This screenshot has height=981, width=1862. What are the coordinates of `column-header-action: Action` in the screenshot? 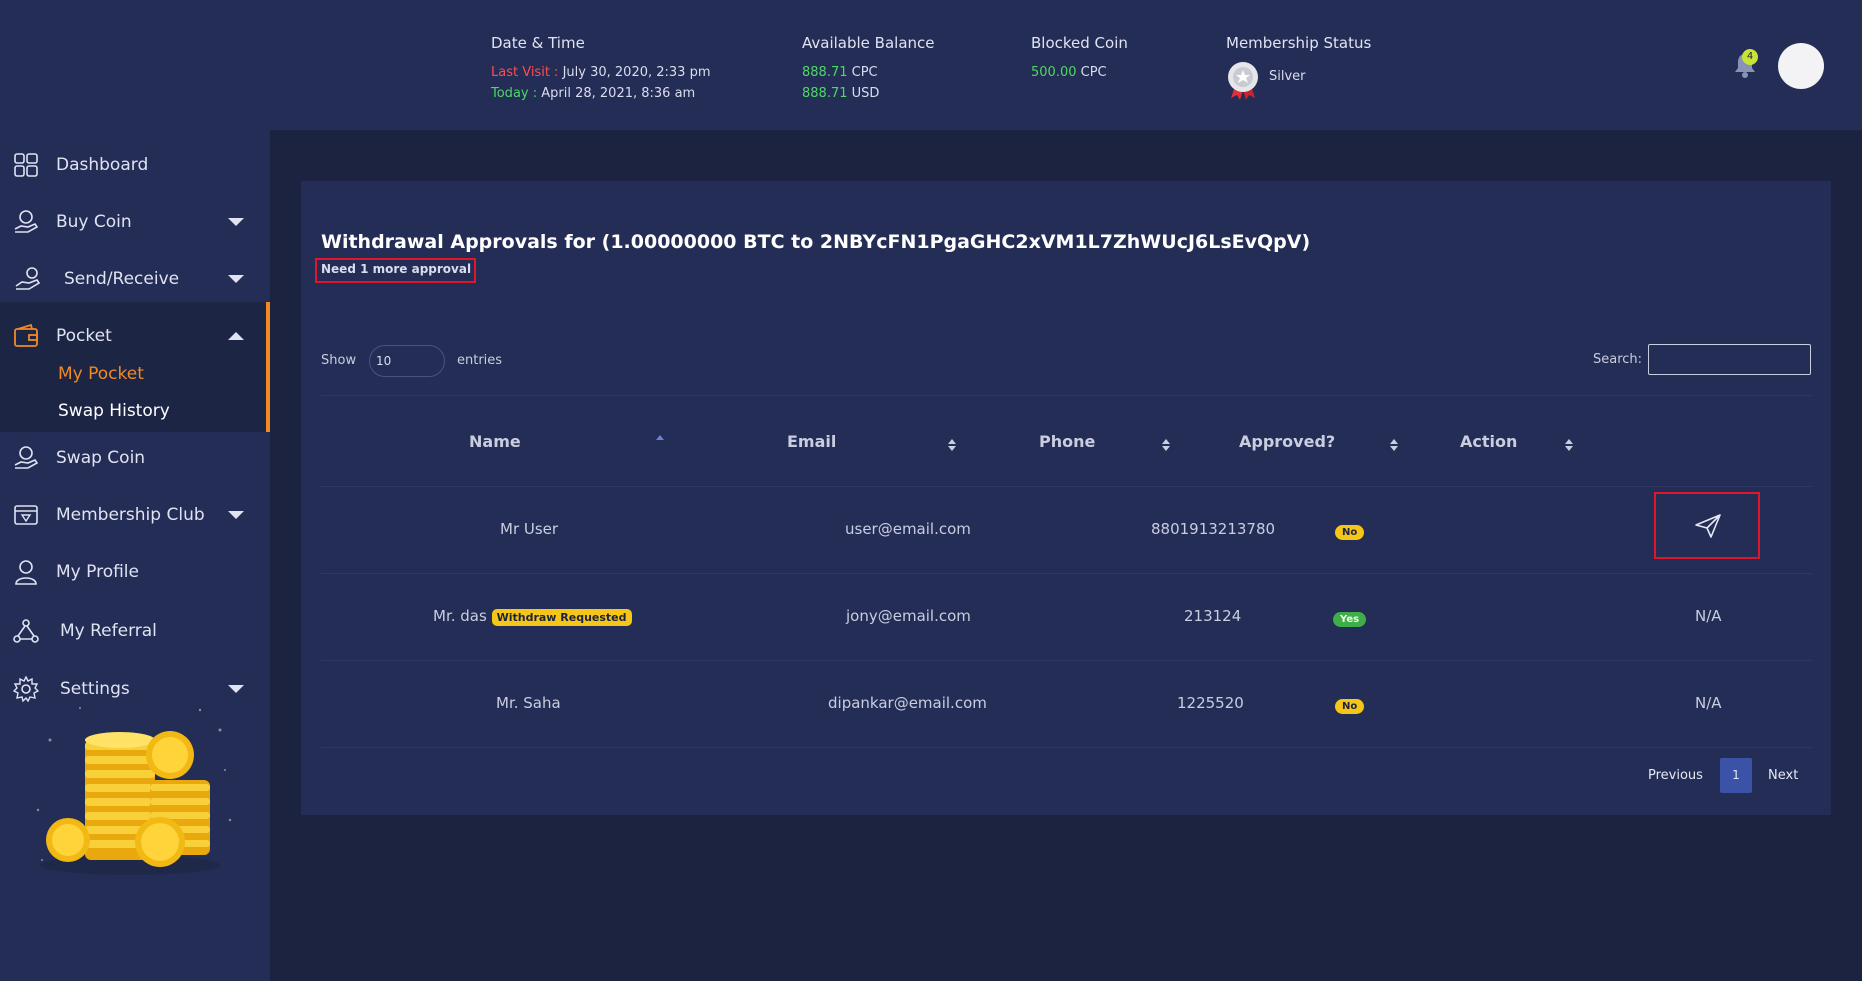 It's located at (1488, 441).